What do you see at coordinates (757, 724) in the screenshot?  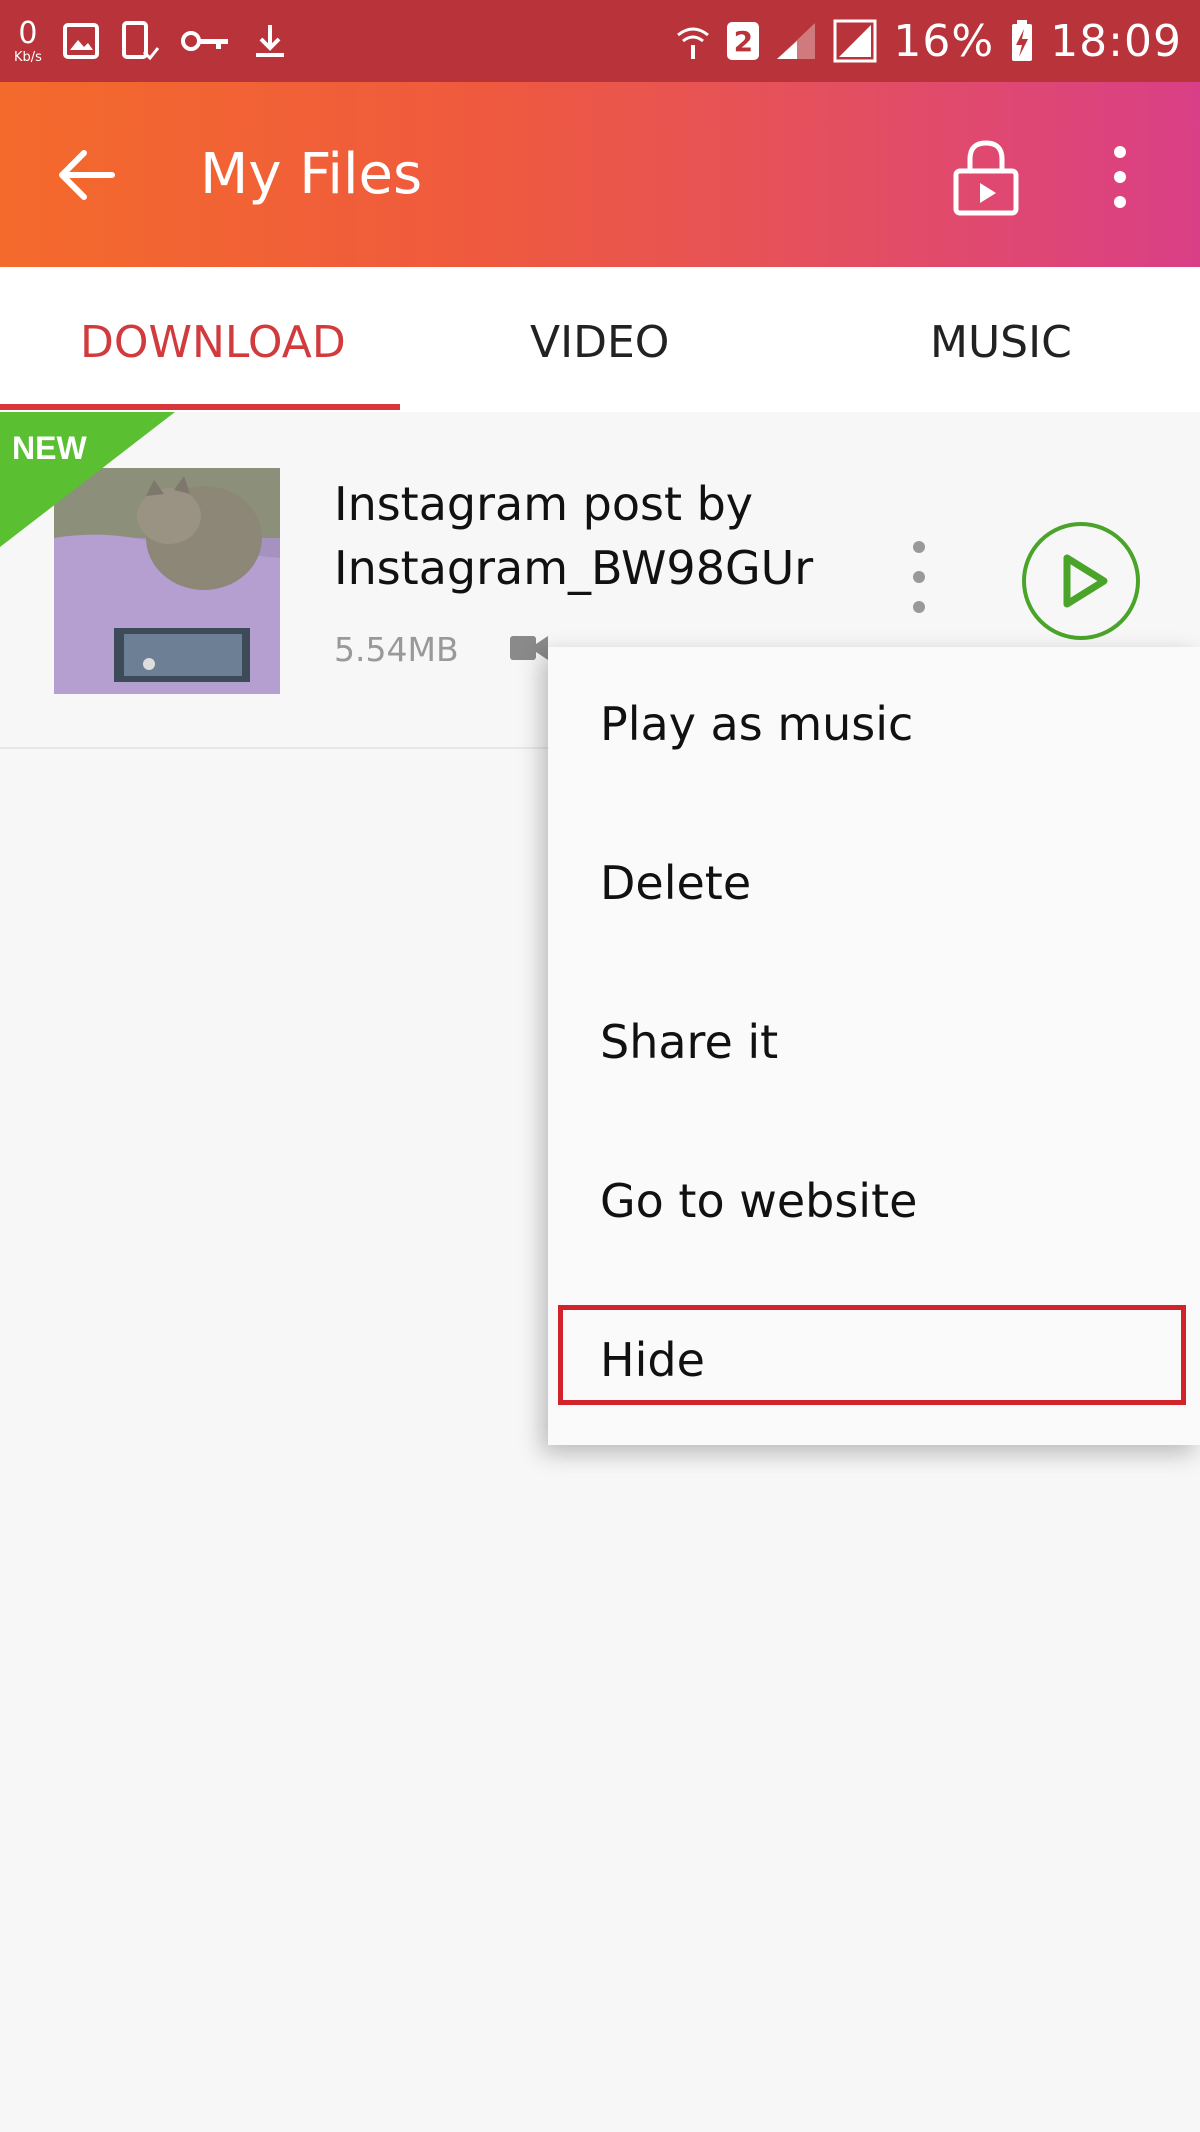 I see `menu-item-label: Play as music` at bounding box center [757, 724].